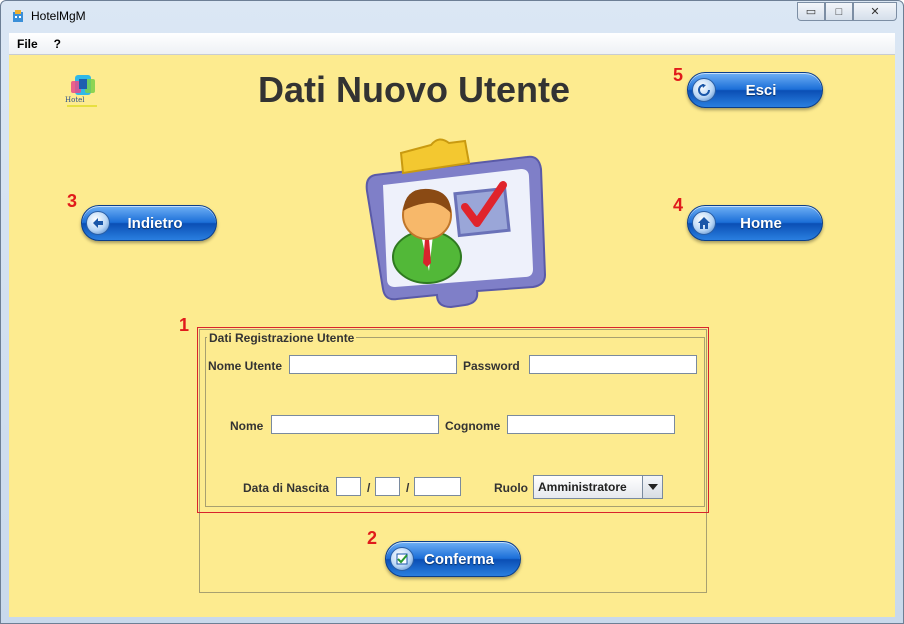 This screenshot has height=624, width=904. What do you see at coordinates (704, 90) in the screenshot?
I see `exit-icon` at bounding box center [704, 90].